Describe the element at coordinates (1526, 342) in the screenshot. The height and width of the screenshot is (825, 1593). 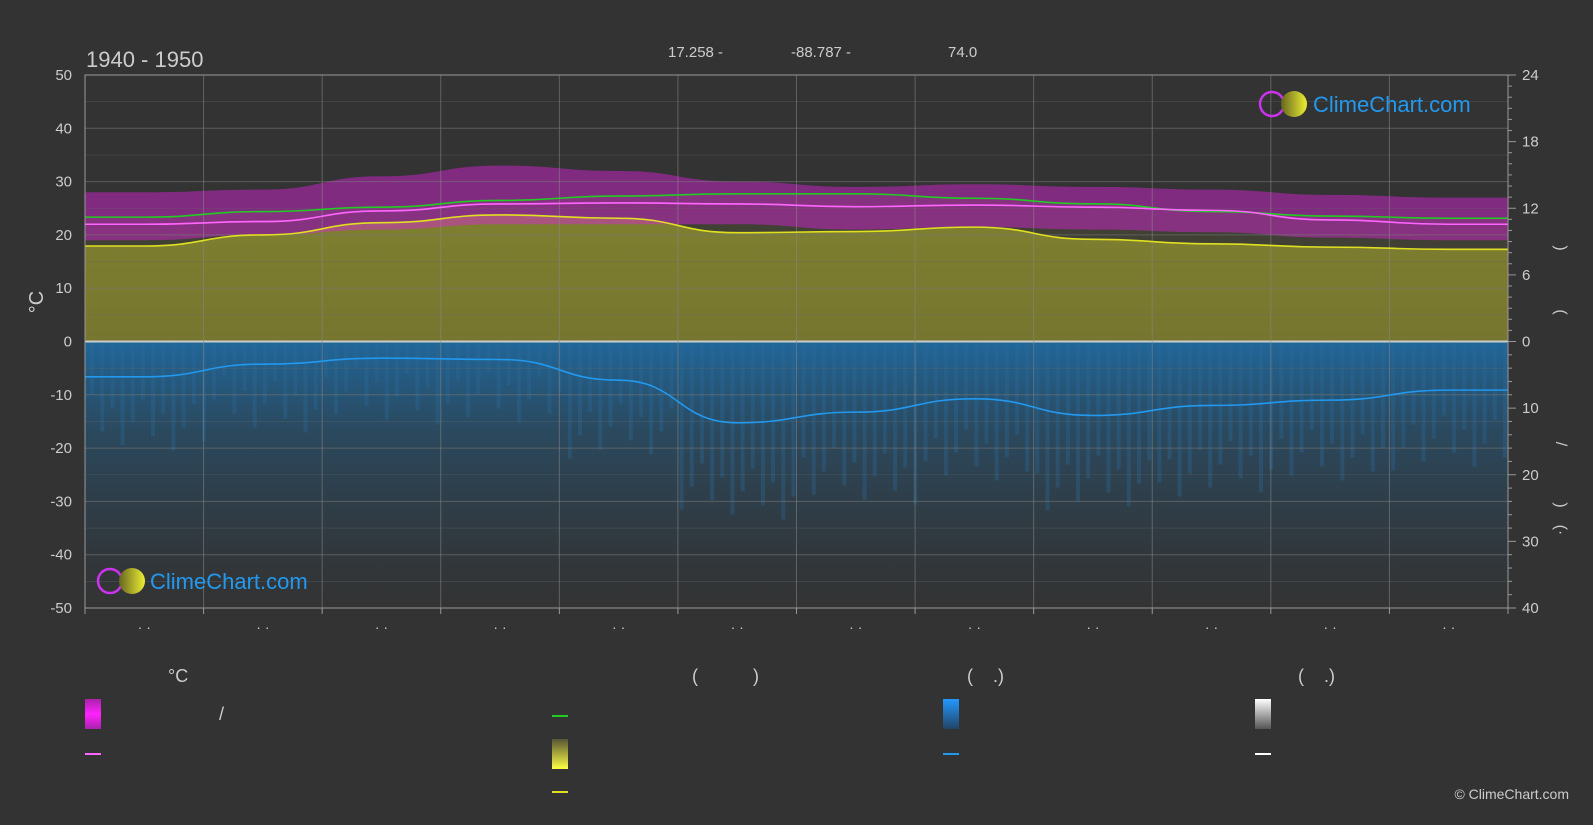
I see `right-tick-label: 0` at that location.